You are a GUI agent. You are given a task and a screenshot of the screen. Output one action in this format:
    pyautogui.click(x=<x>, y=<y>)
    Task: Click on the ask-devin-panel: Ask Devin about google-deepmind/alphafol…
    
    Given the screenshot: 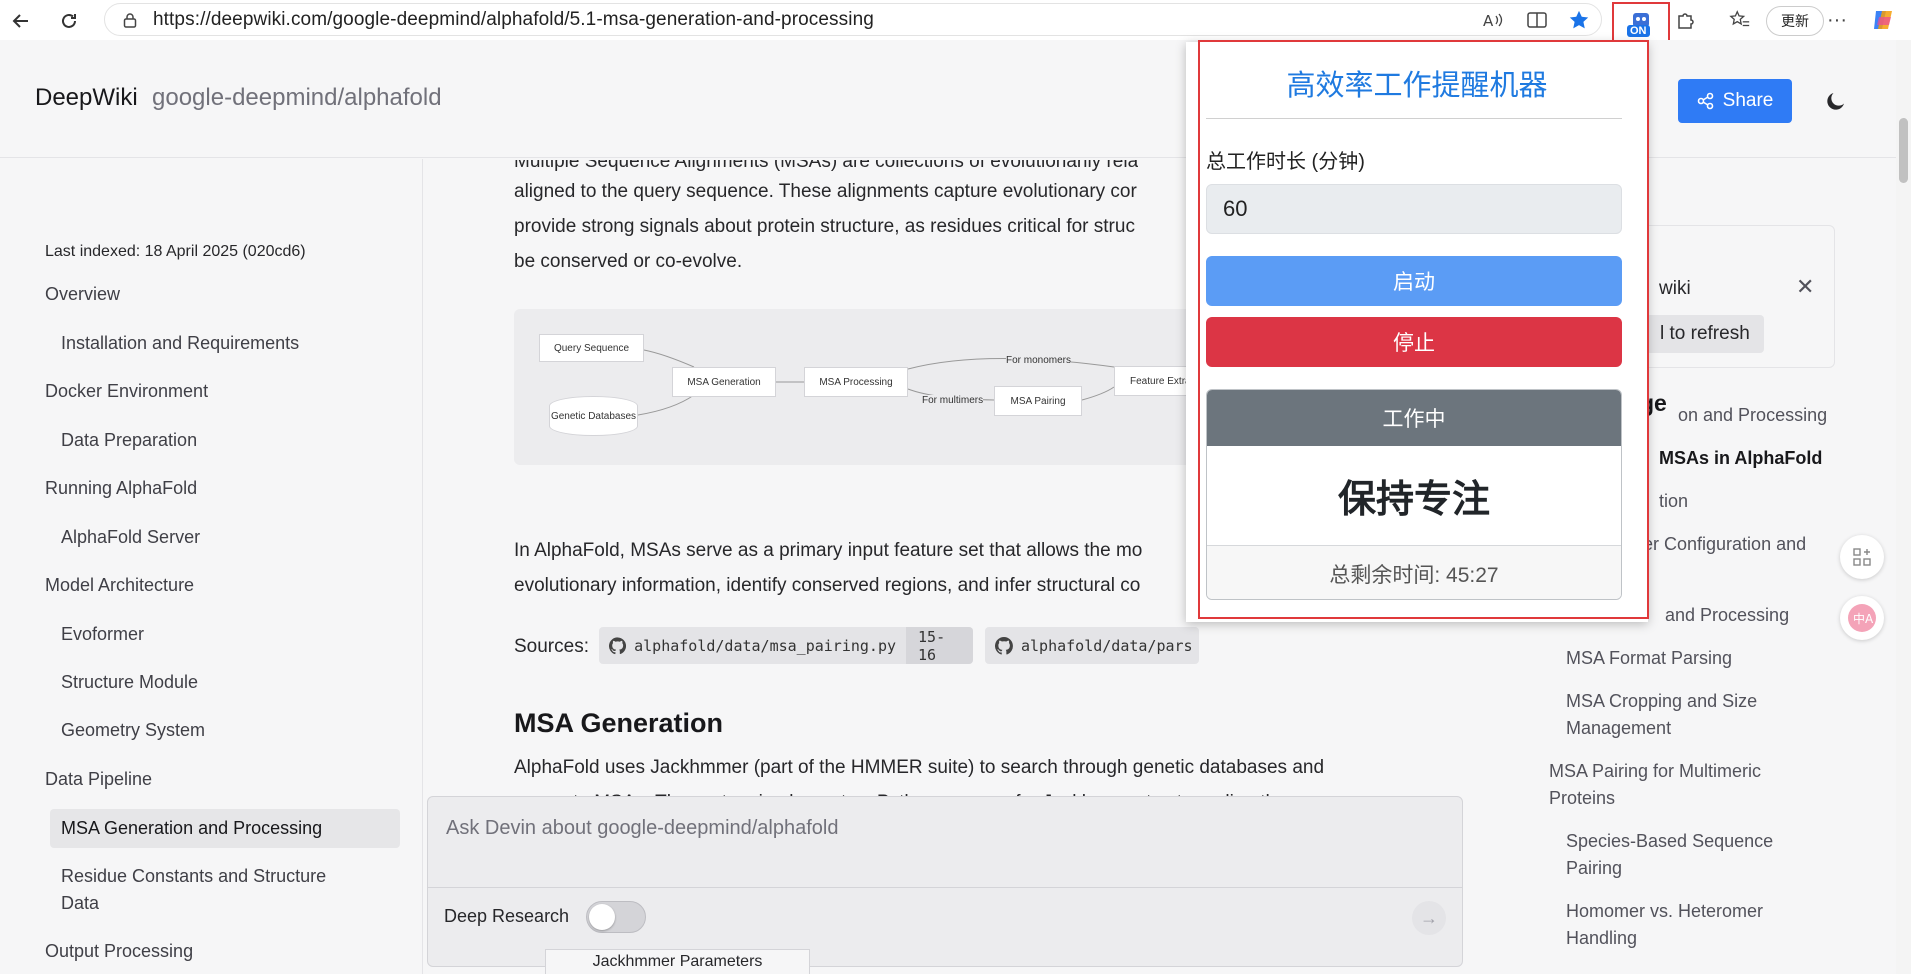 What is the action you would take?
    pyautogui.click(x=945, y=881)
    